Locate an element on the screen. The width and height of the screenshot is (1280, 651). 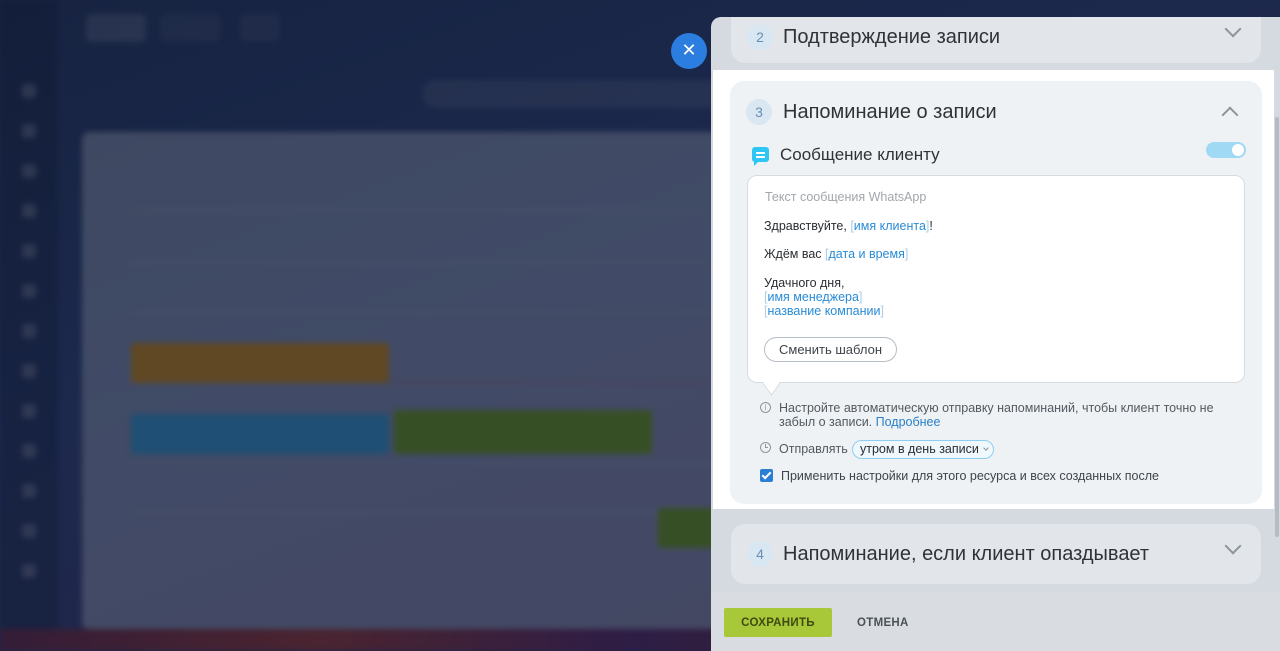
clock-icon is located at coordinates (765, 447).